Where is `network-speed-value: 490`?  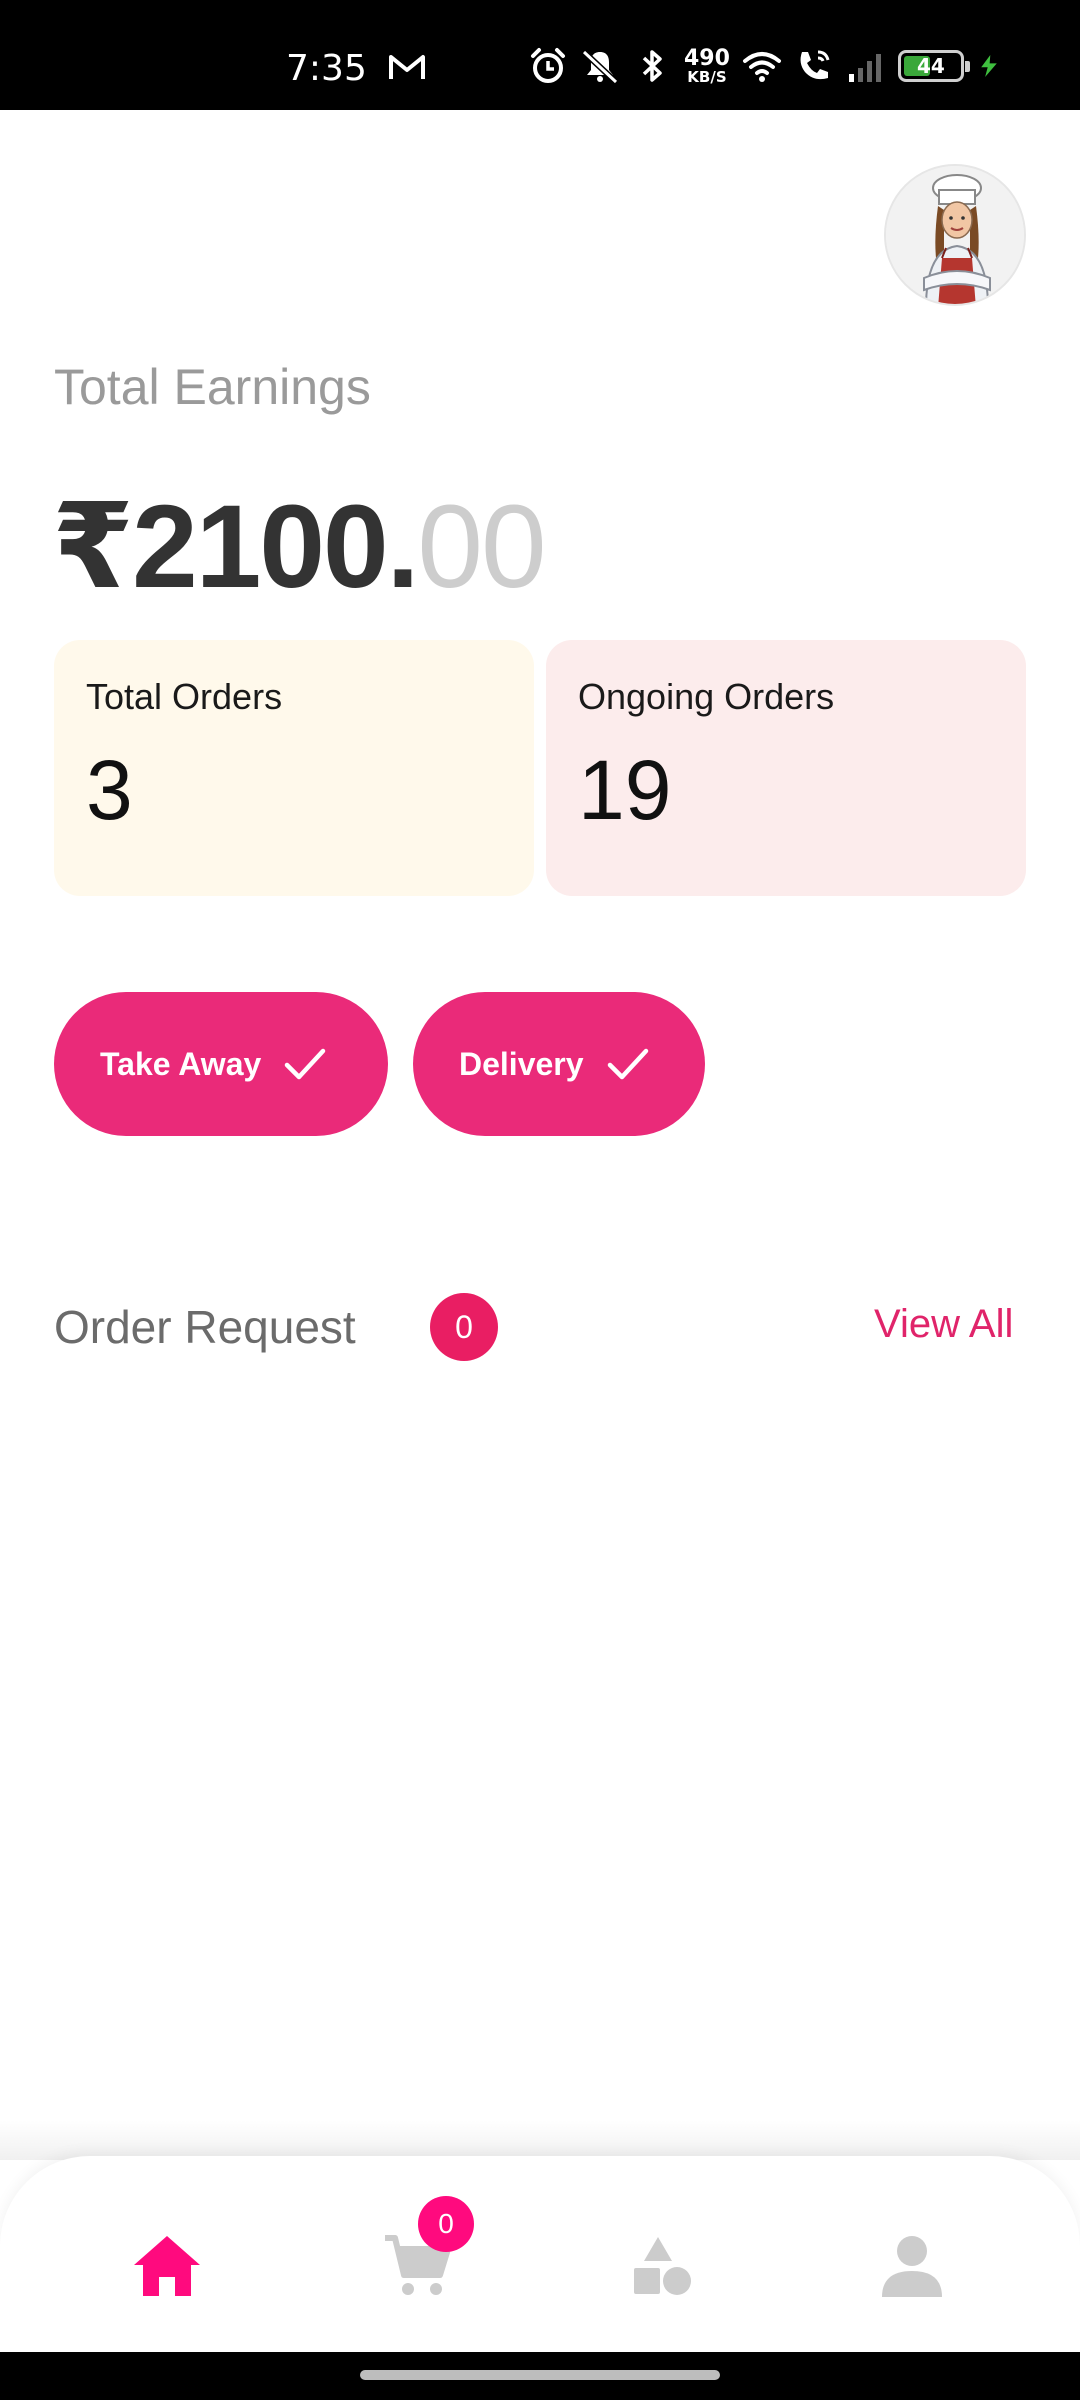
network-speed-value: 490 is located at coordinates (707, 58).